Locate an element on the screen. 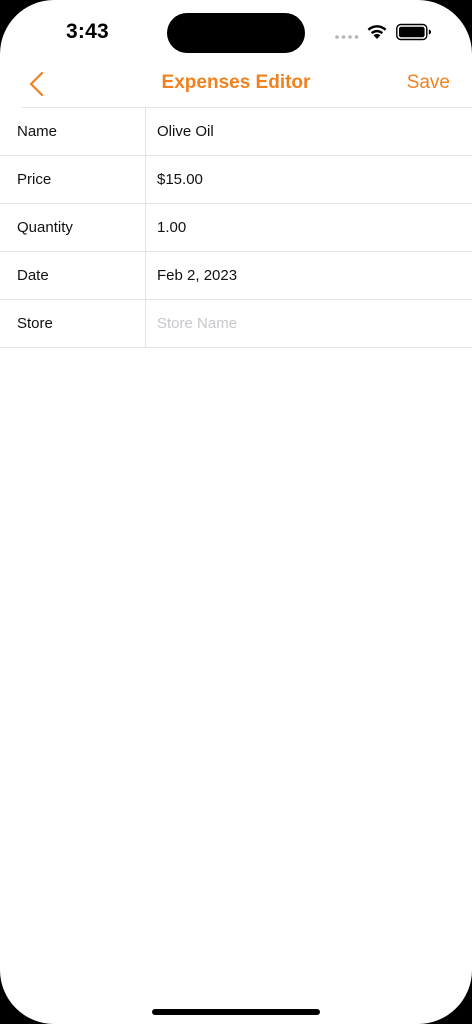 This screenshot has width=472, height=1024. form-row-date: Date is located at coordinates (236, 275).